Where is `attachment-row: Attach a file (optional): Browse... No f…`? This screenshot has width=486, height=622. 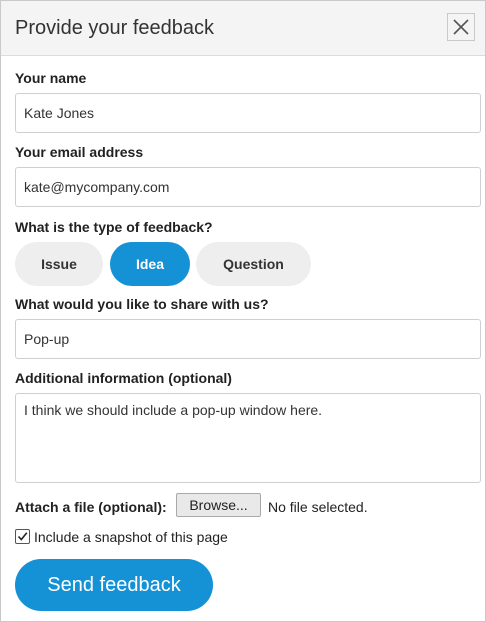
attachment-row: Attach a file (optional): Browse... No f… is located at coordinates (248, 506).